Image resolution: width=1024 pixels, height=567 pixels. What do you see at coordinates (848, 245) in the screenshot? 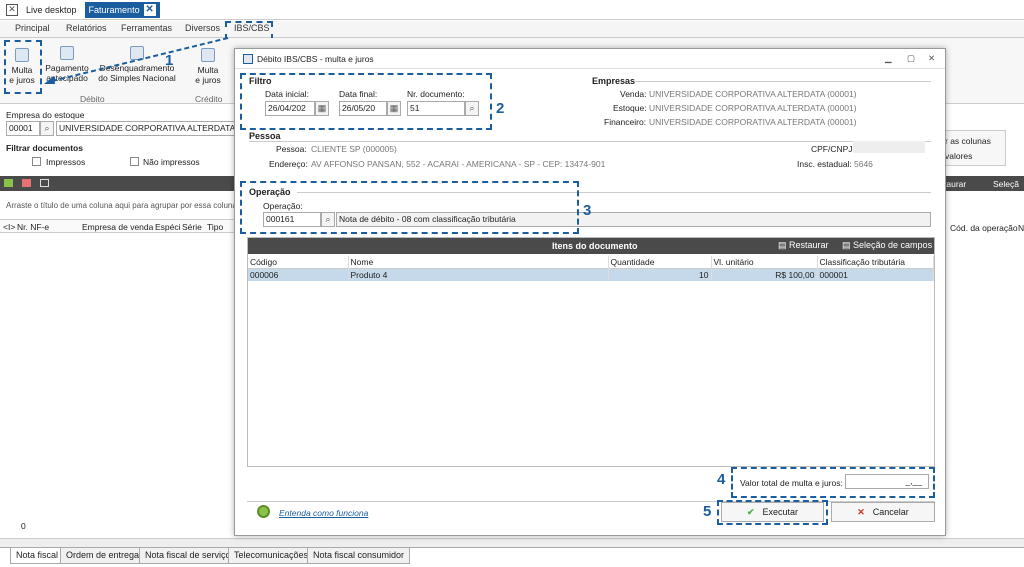
I see `selecao-icon: ▤` at bounding box center [848, 245].